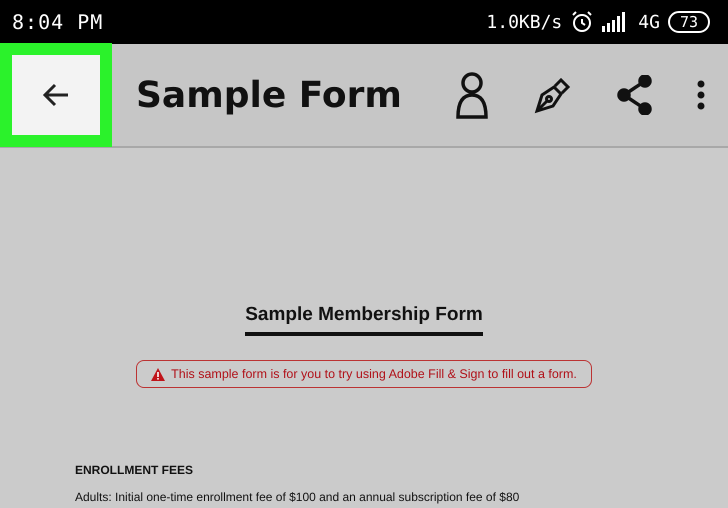  What do you see at coordinates (297, 497) in the screenshot?
I see `section-text: Adults: Initial one-time enrollment fee of $100 and an annual subscription fee of $80` at bounding box center [297, 497].